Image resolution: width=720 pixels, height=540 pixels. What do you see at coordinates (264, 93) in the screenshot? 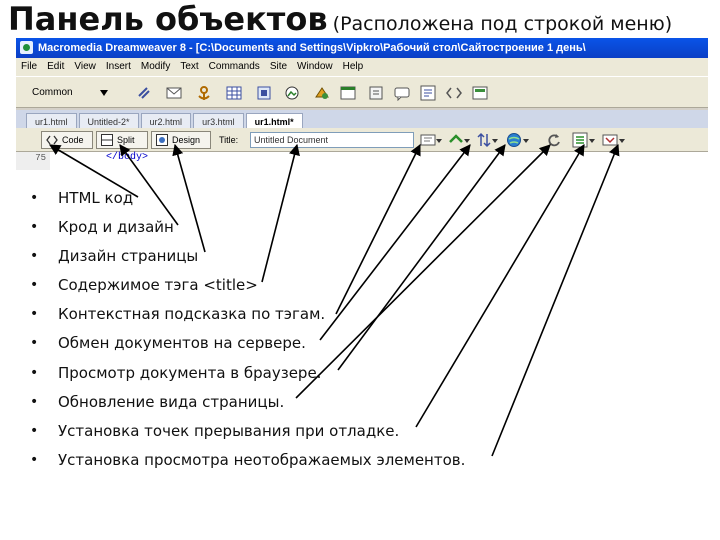
I see `layer-icon` at bounding box center [264, 93].